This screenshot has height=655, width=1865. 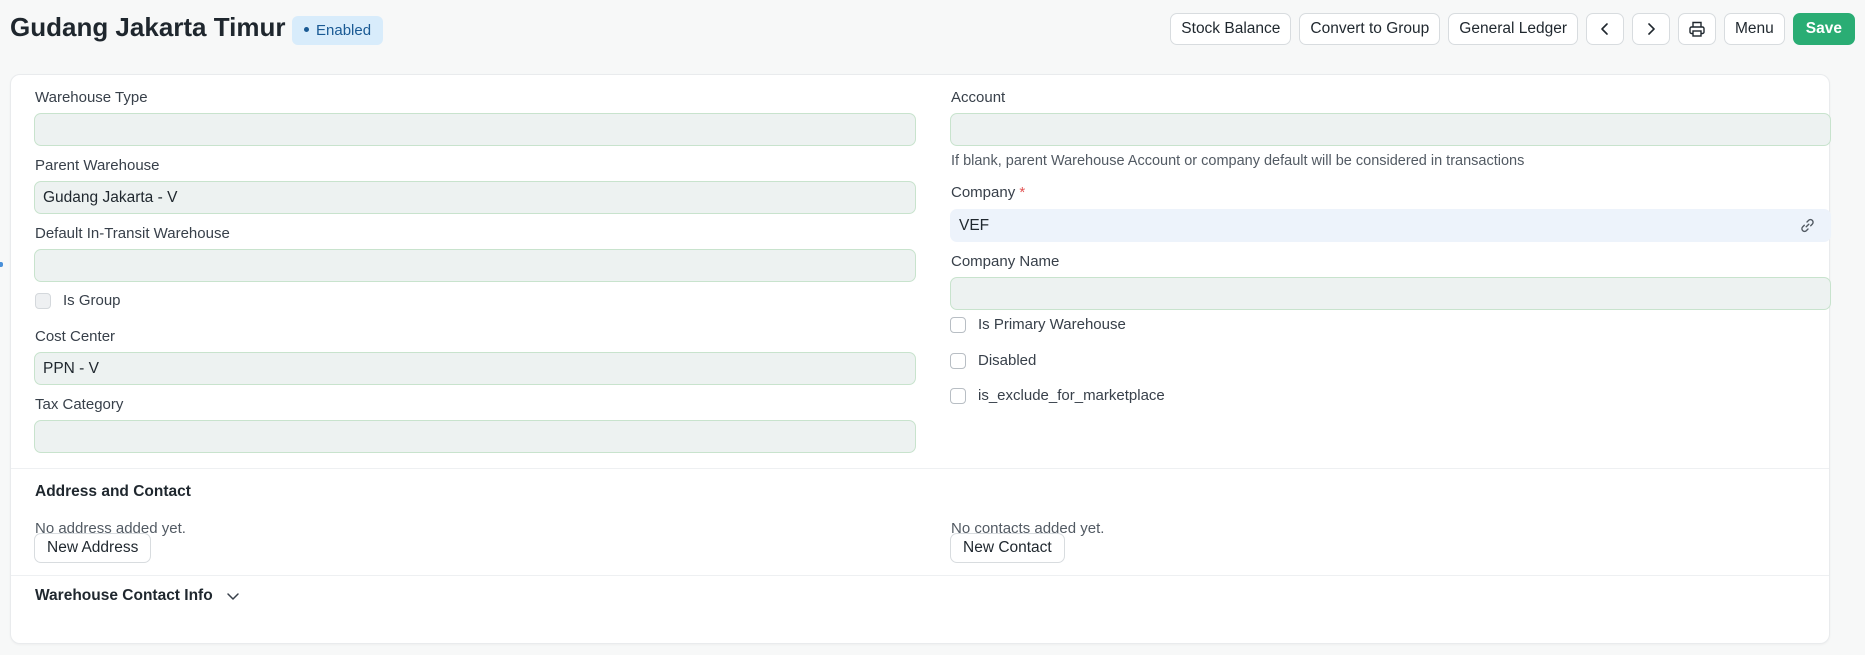 I want to click on company-label: Company *, so click(x=988, y=192).